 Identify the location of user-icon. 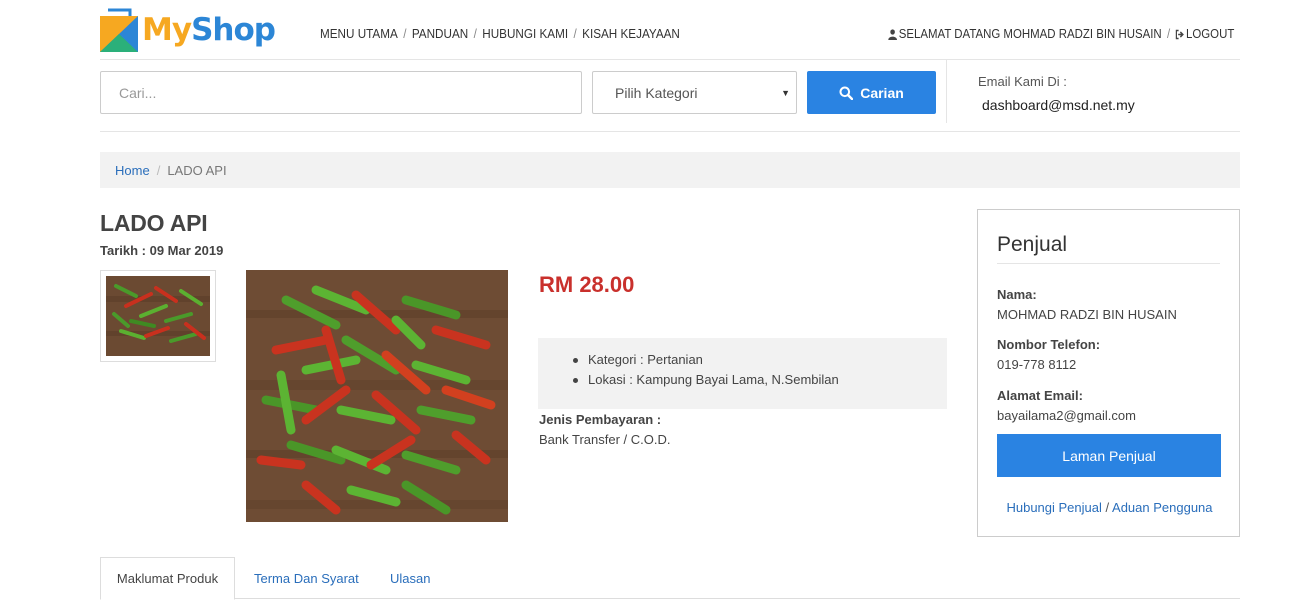
(892, 34).